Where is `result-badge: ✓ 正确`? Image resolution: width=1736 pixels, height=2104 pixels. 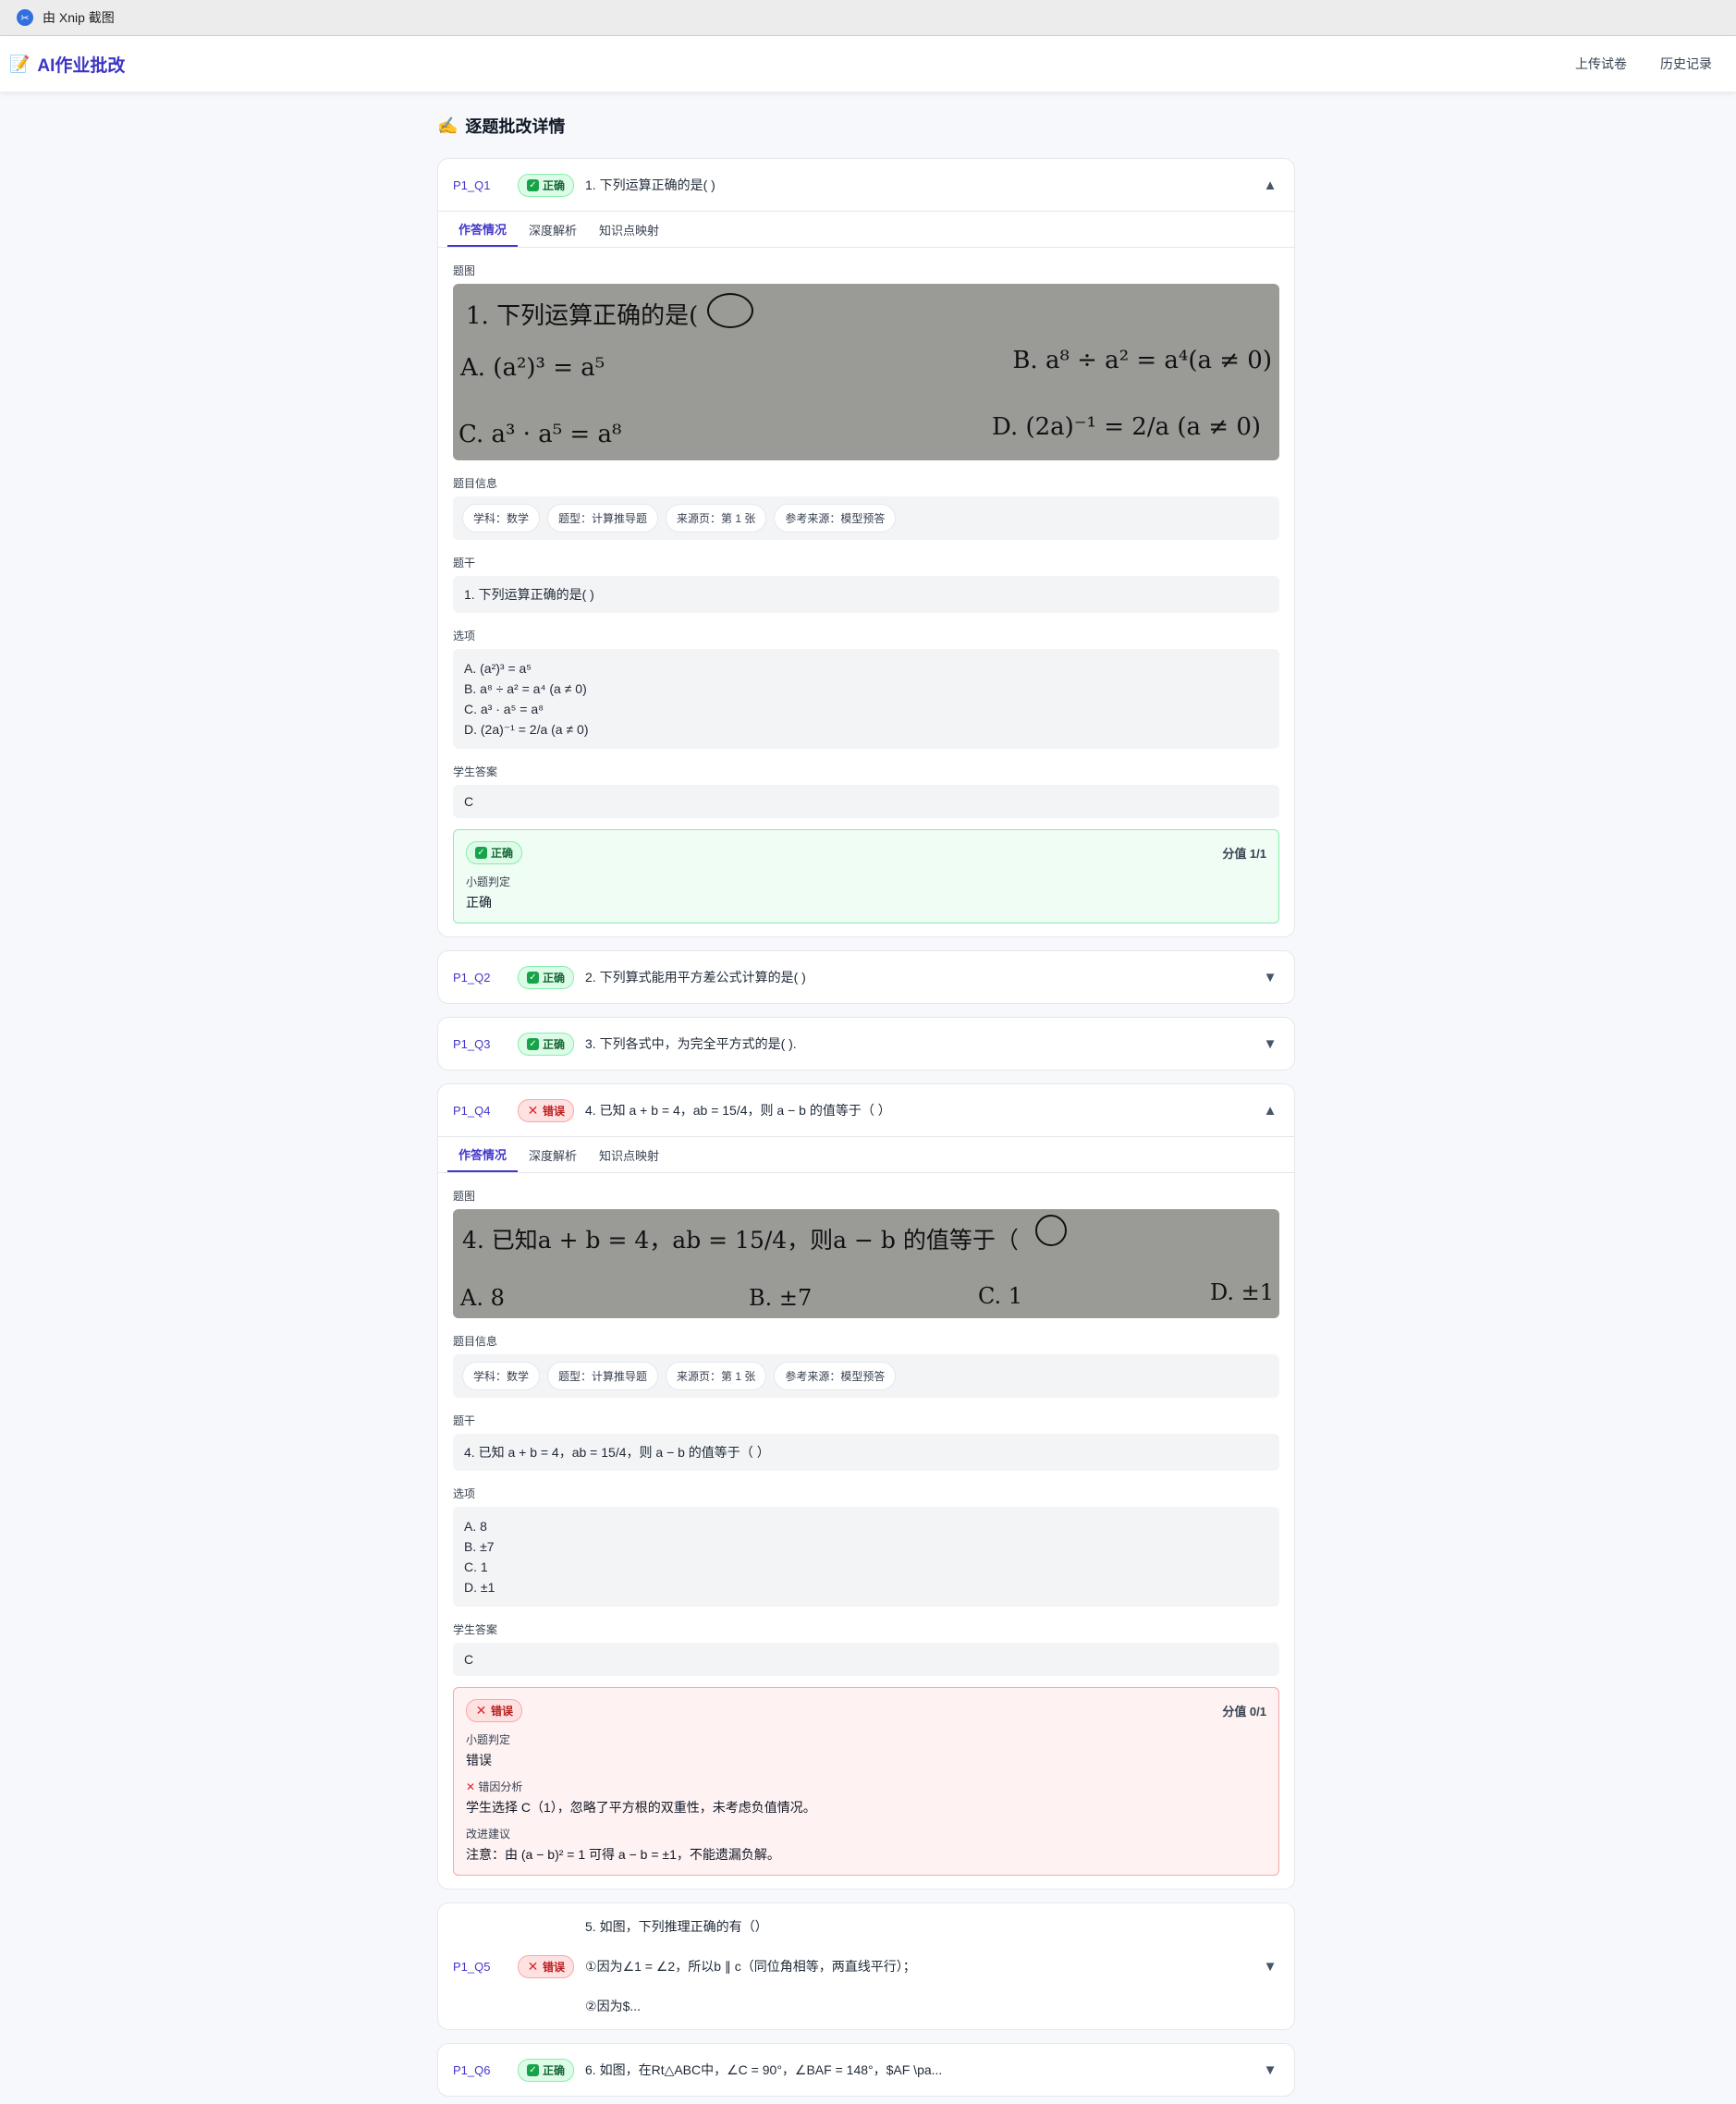 result-badge: ✓ 正确 is located at coordinates (494, 852).